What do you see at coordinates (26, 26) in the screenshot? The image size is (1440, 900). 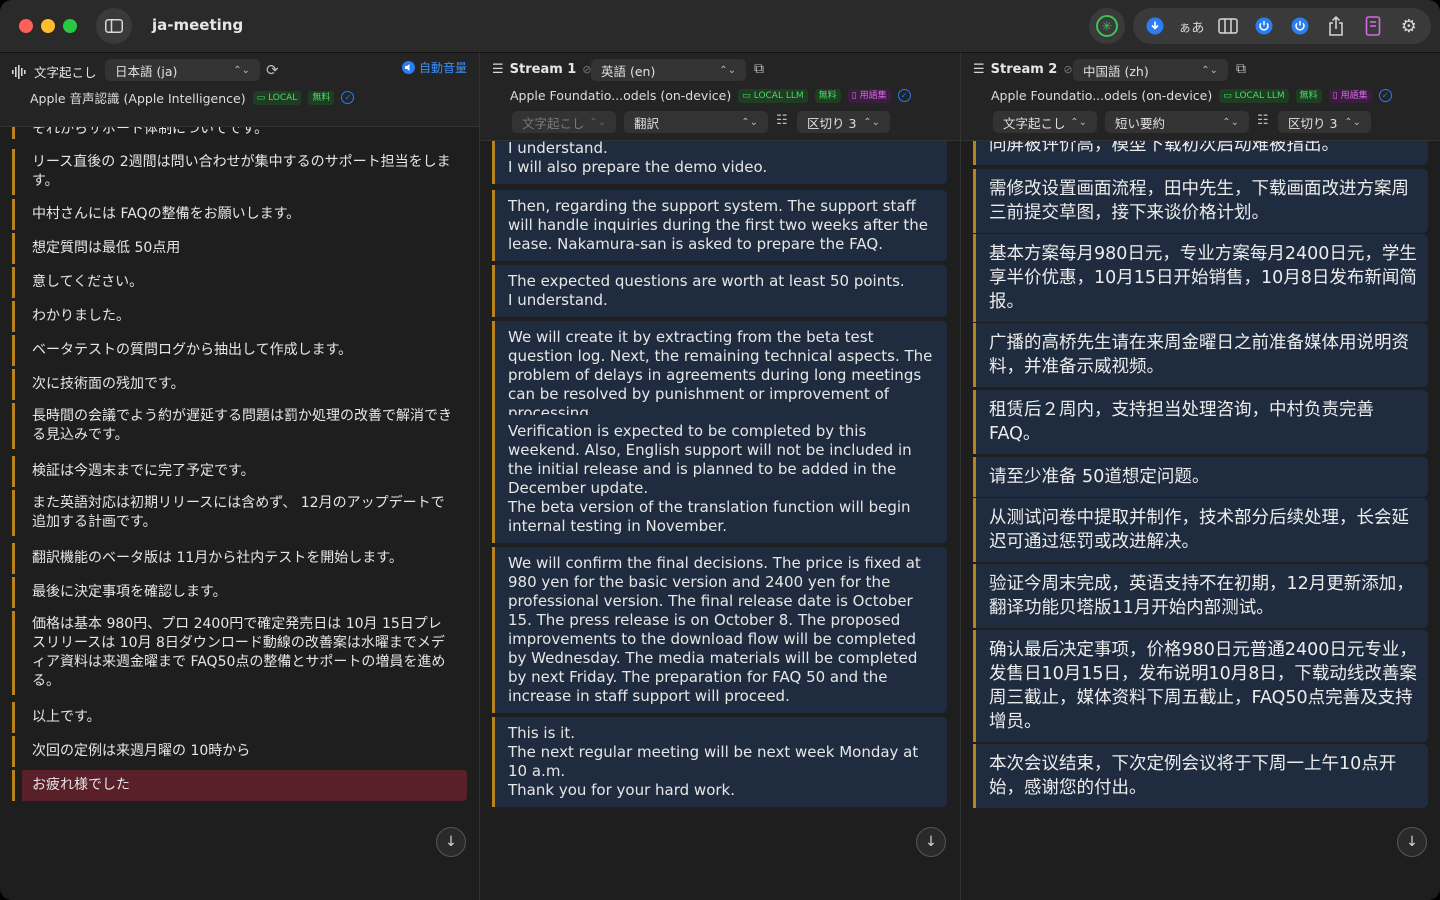 I see `close-window-button` at bounding box center [26, 26].